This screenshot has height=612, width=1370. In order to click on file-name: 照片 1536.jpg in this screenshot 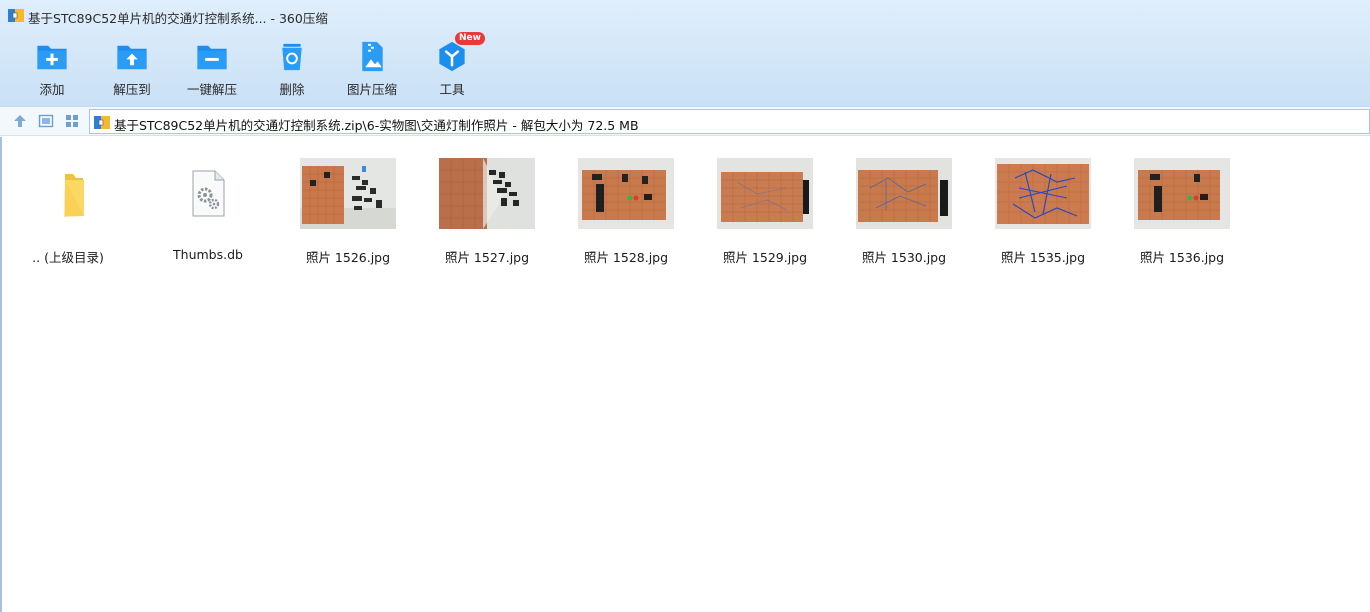, I will do `click(1182, 257)`.